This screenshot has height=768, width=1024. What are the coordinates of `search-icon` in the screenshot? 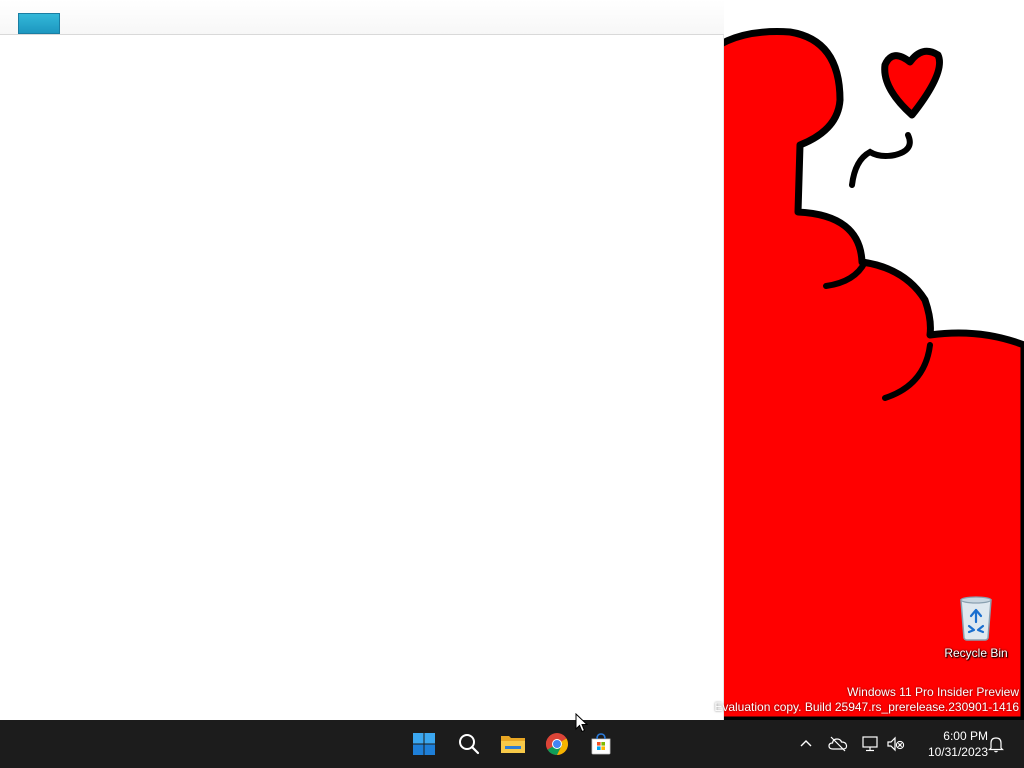 It's located at (469, 744).